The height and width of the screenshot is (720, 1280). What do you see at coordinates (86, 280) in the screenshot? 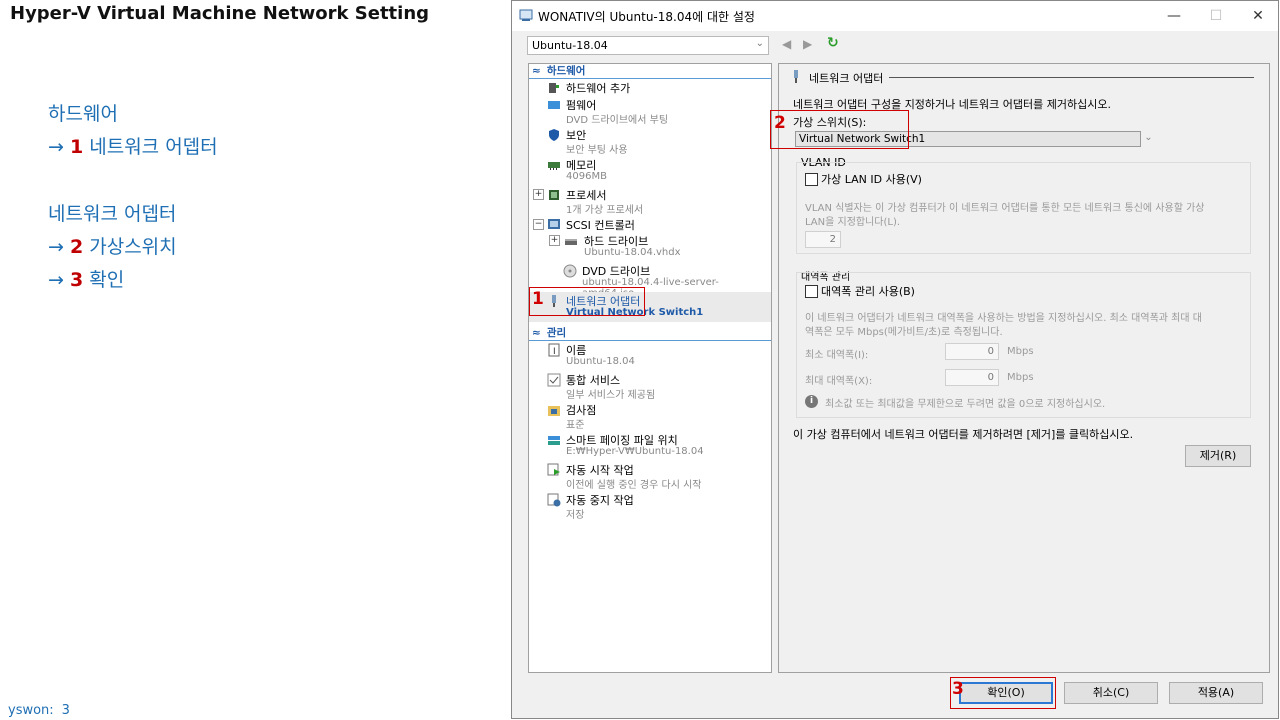
I see `note-step-3: → 3 확인` at bounding box center [86, 280].